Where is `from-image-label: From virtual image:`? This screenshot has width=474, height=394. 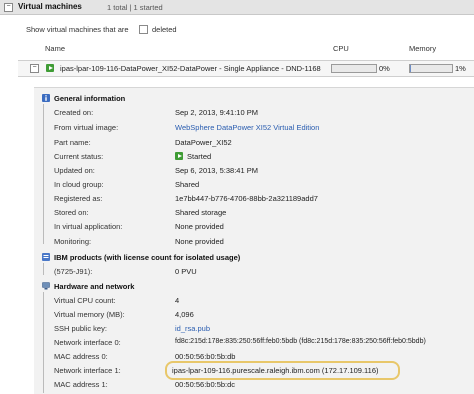
from-image-label: From virtual image: is located at coordinates (86, 127).